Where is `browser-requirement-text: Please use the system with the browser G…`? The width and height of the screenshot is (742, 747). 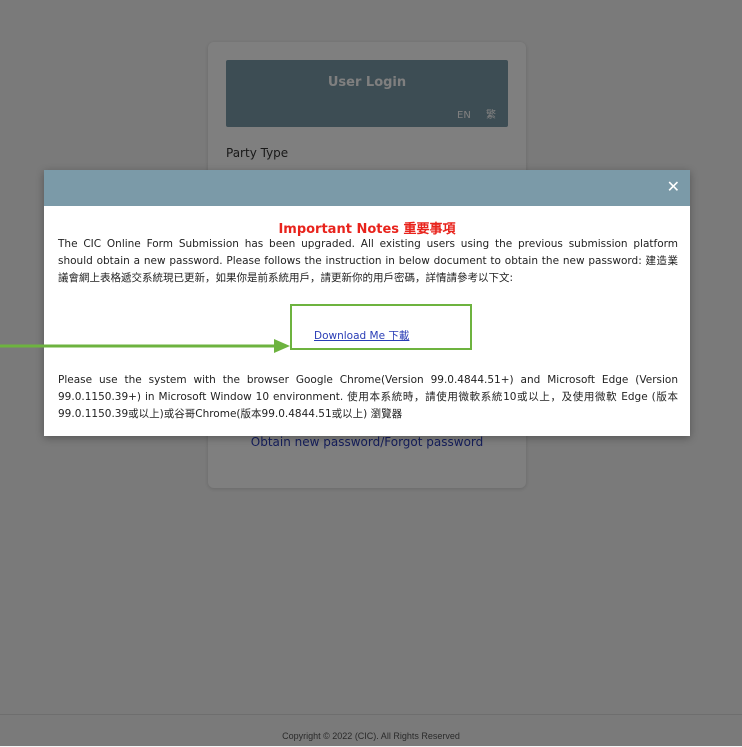
browser-requirement-text: Please use the system with the browser G… is located at coordinates (368, 397).